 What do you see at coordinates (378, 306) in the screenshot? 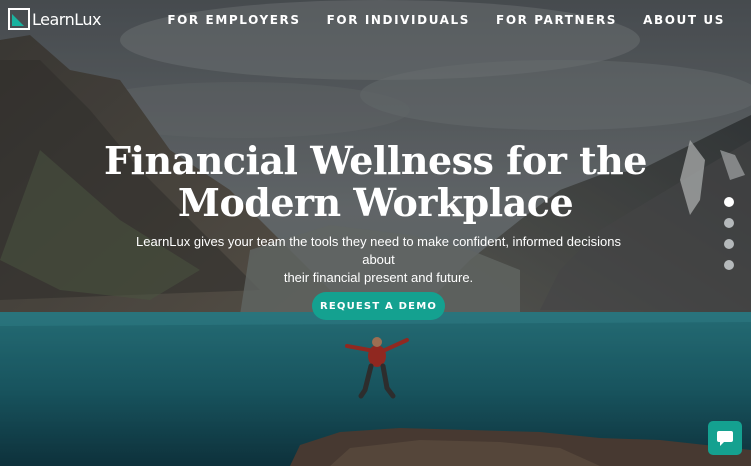
I see `request-demo-button: REQUEST A DEMO` at bounding box center [378, 306].